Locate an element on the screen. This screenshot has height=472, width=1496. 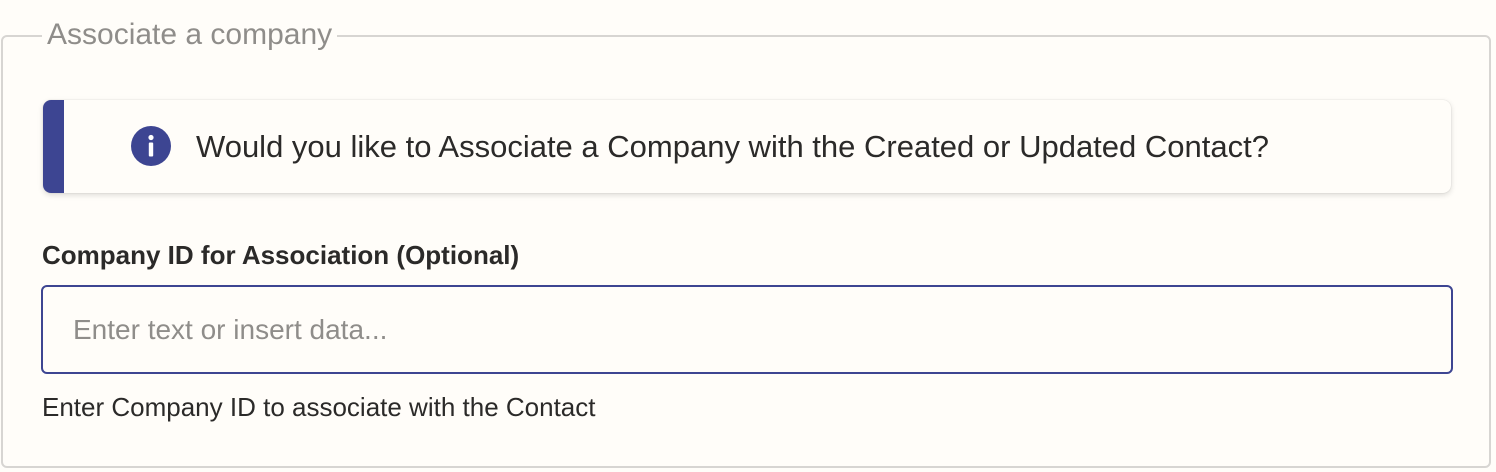
info-icon is located at coordinates (151, 146).